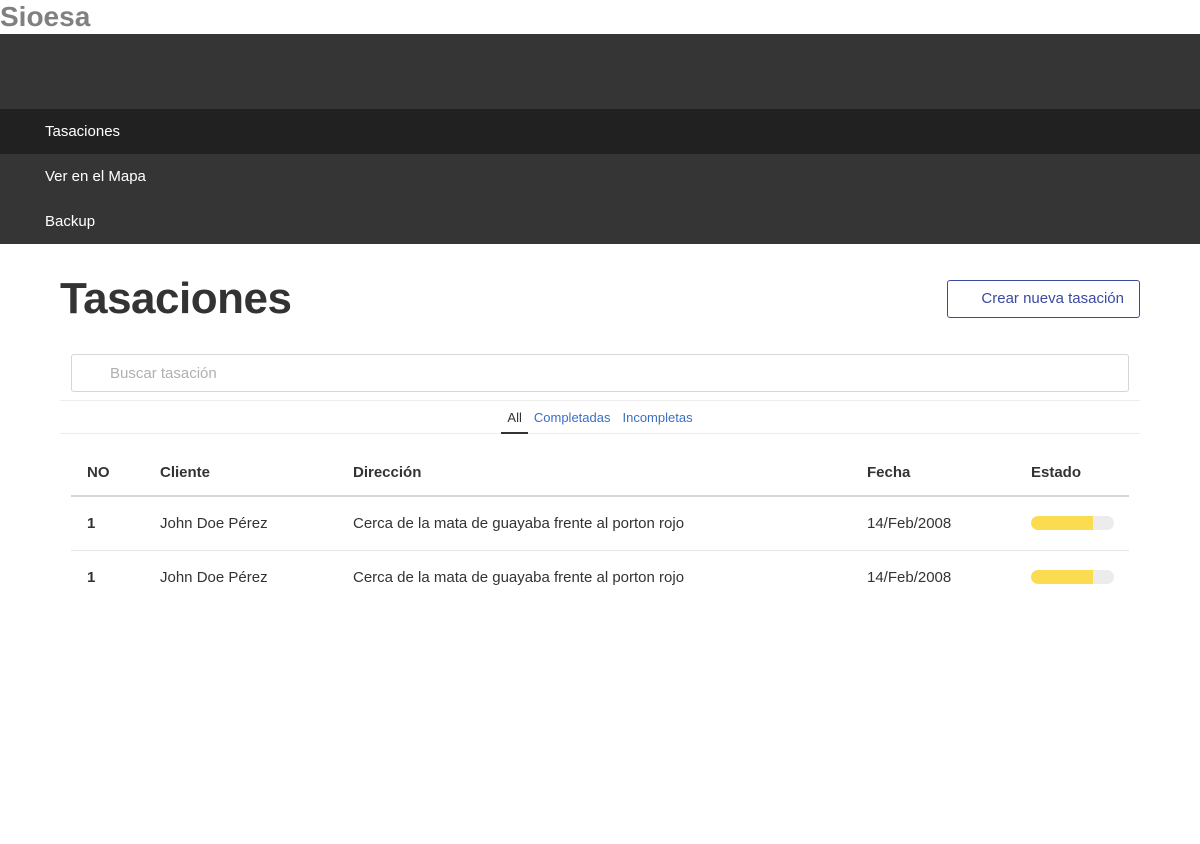  What do you see at coordinates (610, 469) in the screenshot?
I see `column-header-direccion: Dirección` at bounding box center [610, 469].